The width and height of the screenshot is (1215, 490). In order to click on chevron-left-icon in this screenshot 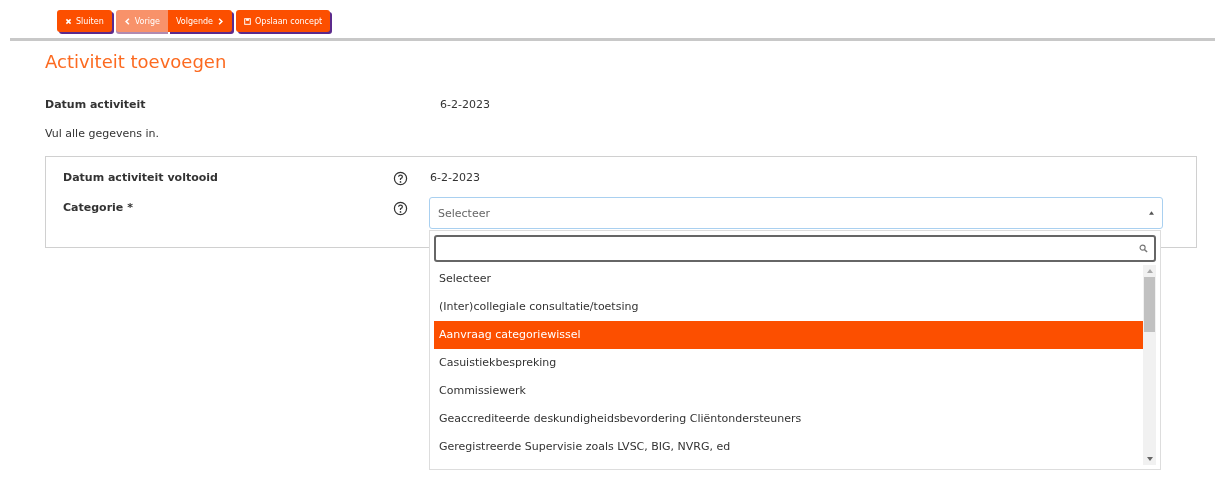, I will do `click(127, 21)`.